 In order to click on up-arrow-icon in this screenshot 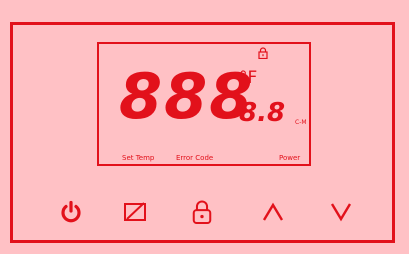, I will do `click(273, 211)`.